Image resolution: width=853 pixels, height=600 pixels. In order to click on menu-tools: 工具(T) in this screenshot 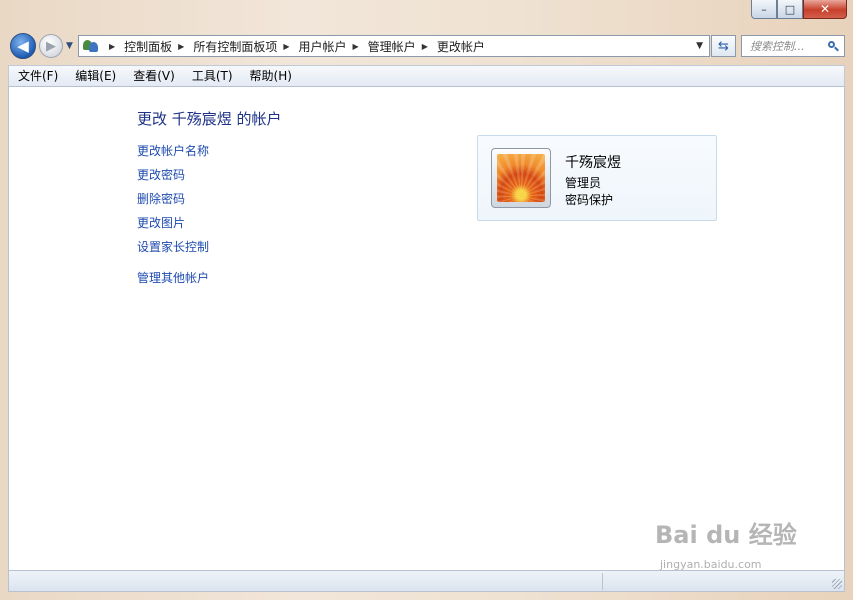, I will do `click(212, 76)`.